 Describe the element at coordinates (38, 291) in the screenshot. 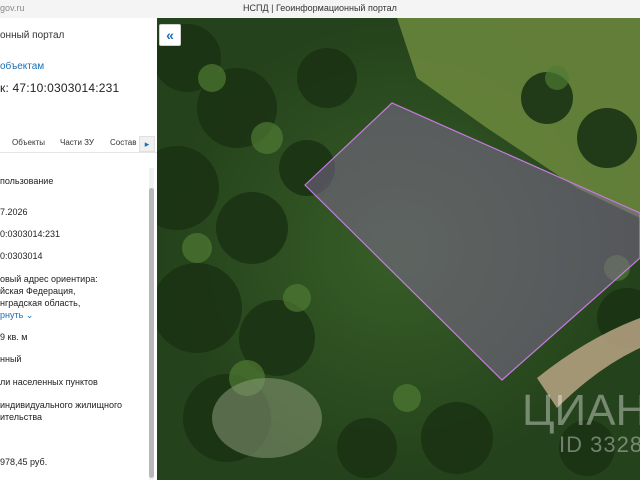

I see `attr-address-line1: йская Федерация,` at that location.